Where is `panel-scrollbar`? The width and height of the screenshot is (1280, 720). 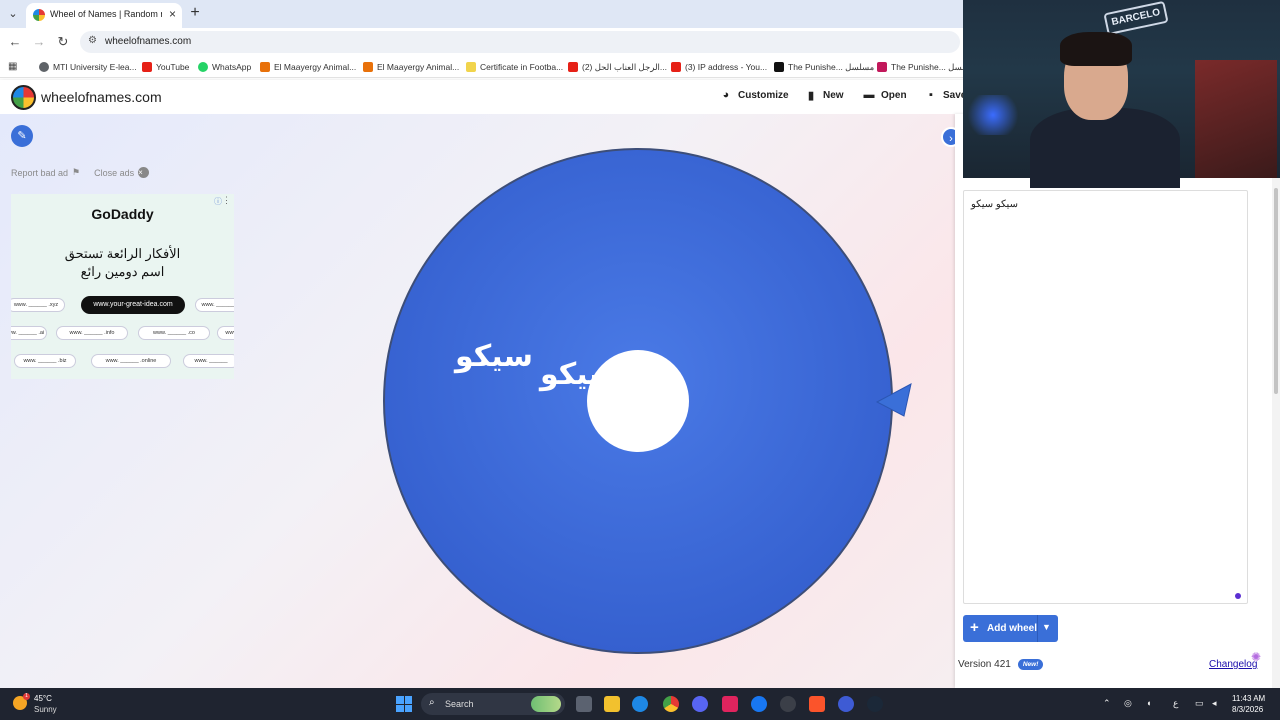 panel-scrollbar is located at coordinates (1276, 433).